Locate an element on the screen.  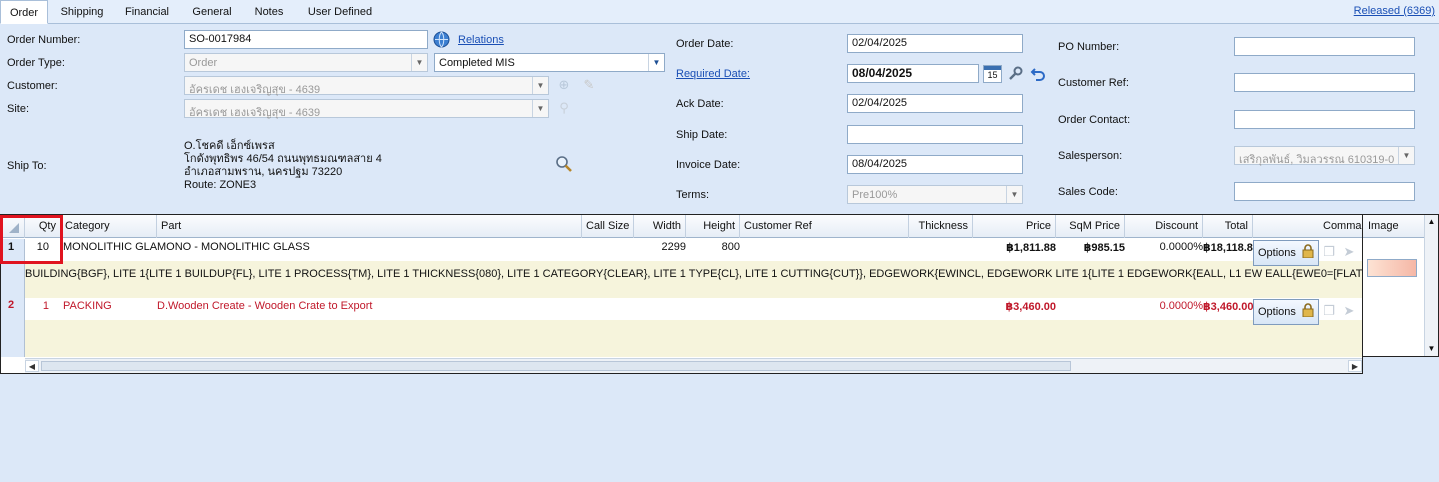
col-sqm-price: SqM Price is located at coordinates (1090, 226).